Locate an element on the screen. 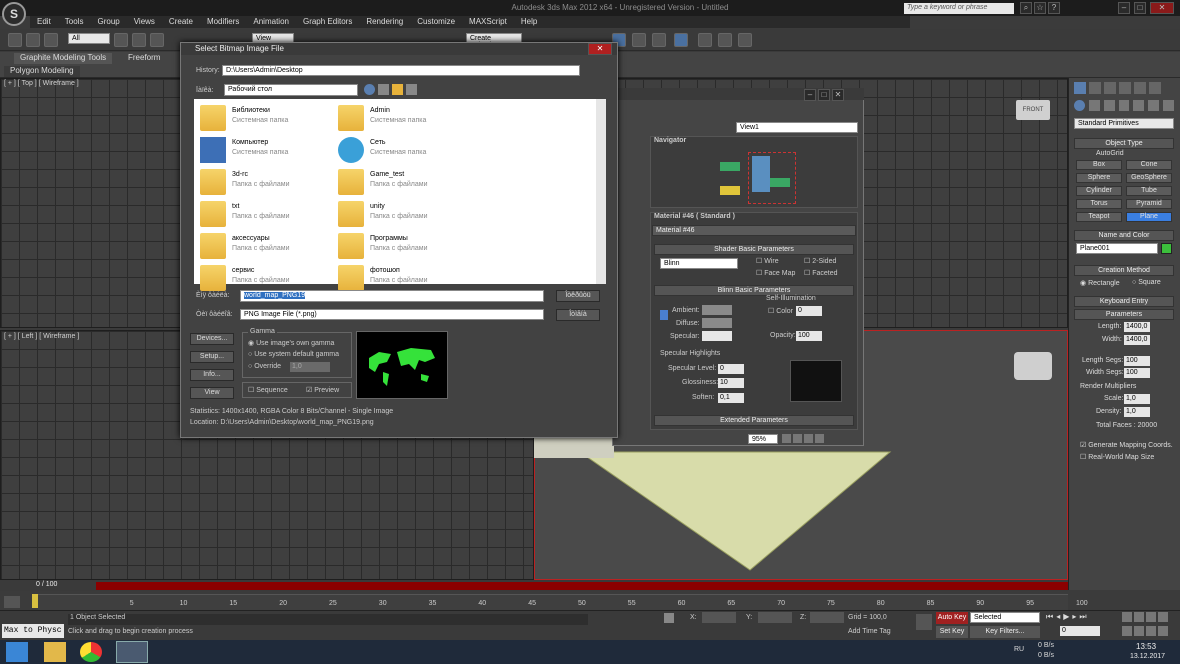 This screenshot has height=664, width=1180. z-coord-input is located at coordinates (827, 617).